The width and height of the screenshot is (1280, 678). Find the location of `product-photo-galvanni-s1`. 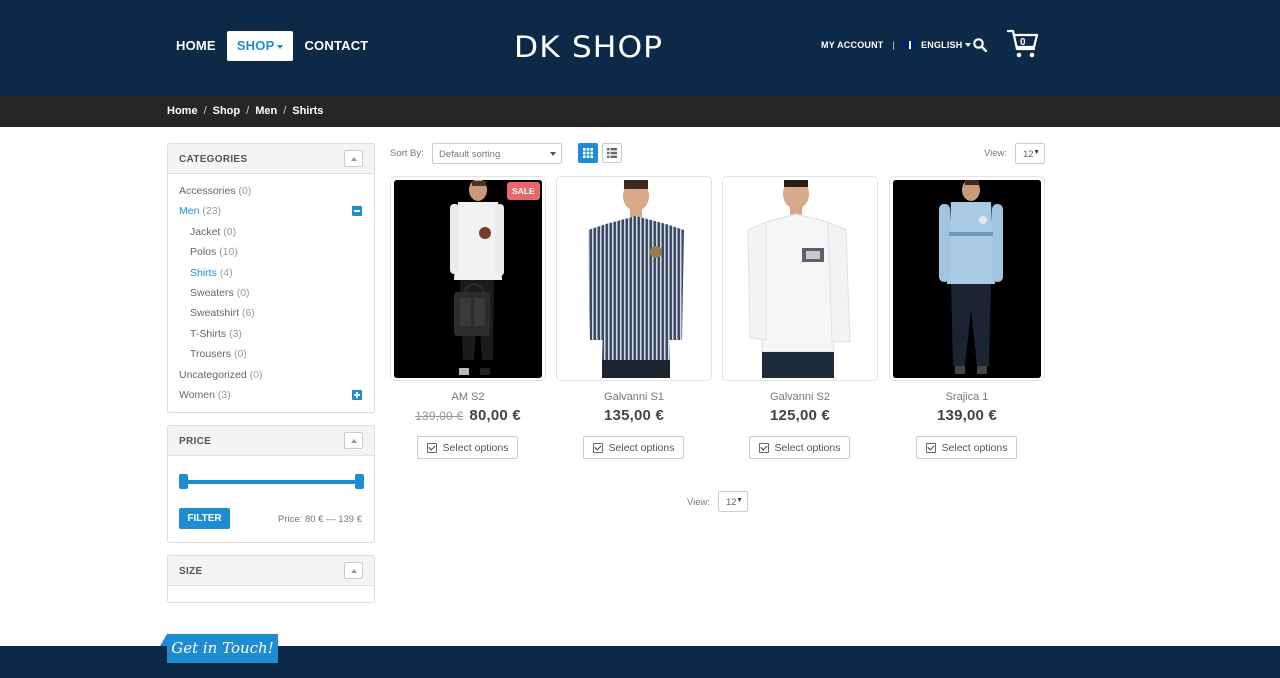

product-photo-galvanni-s1 is located at coordinates (636, 279).